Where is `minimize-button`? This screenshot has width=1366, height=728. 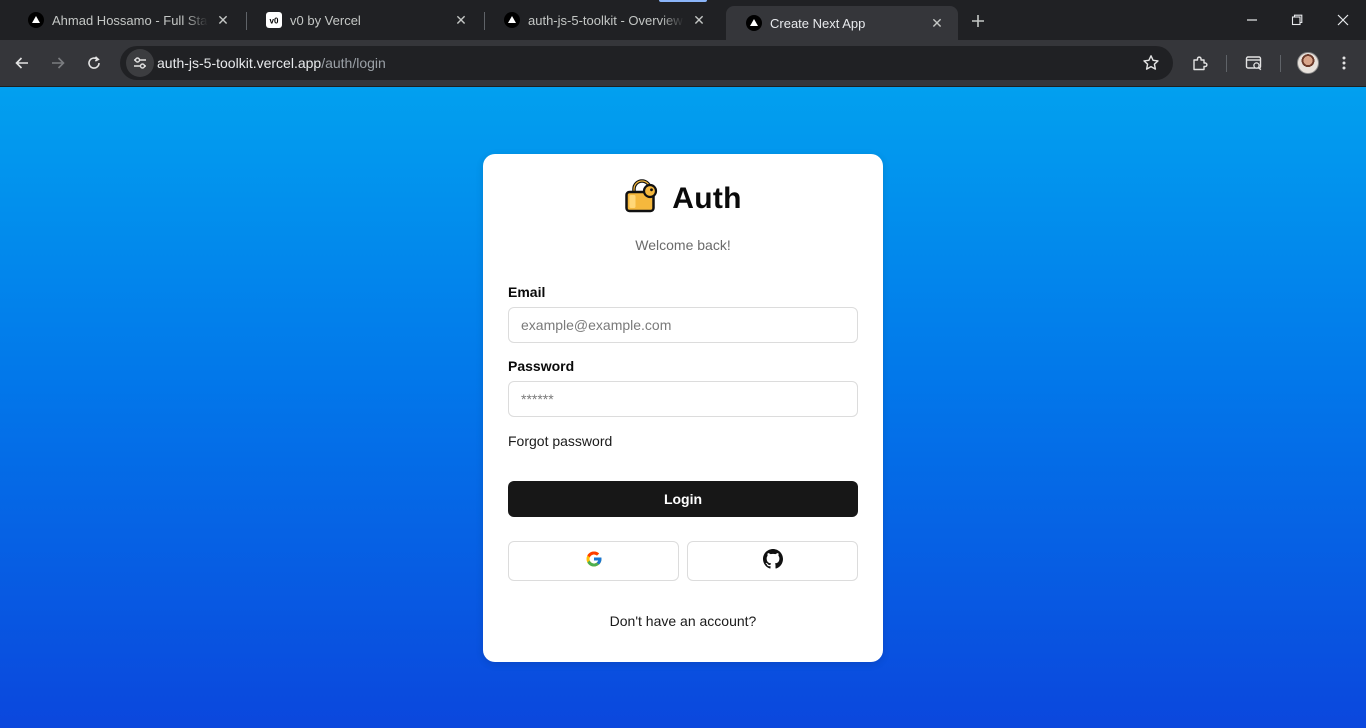
minimize-button is located at coordinates (1252, 20).